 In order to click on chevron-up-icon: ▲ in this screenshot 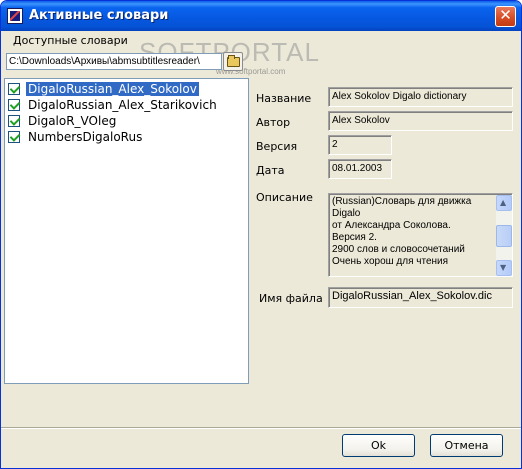, I will do `click(503, 202)`.